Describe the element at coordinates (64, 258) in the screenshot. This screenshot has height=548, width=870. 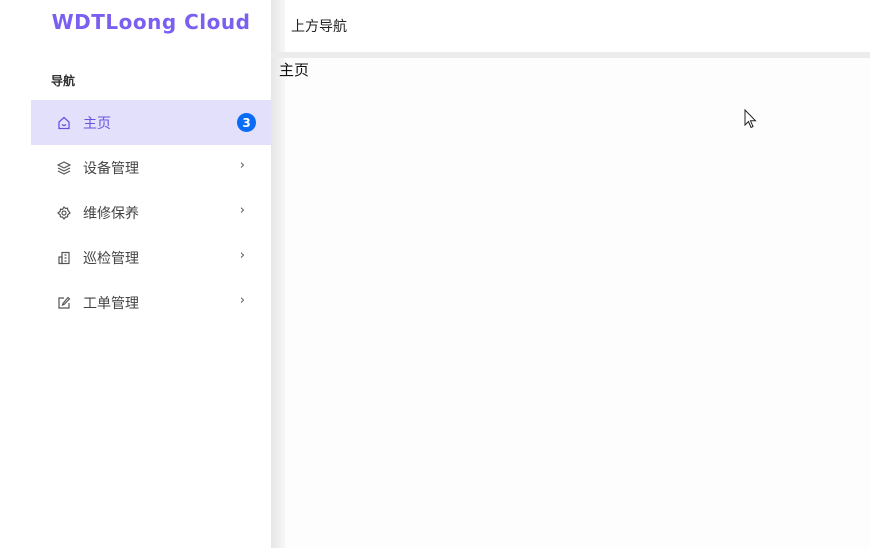
I see `building-icon` at that location.